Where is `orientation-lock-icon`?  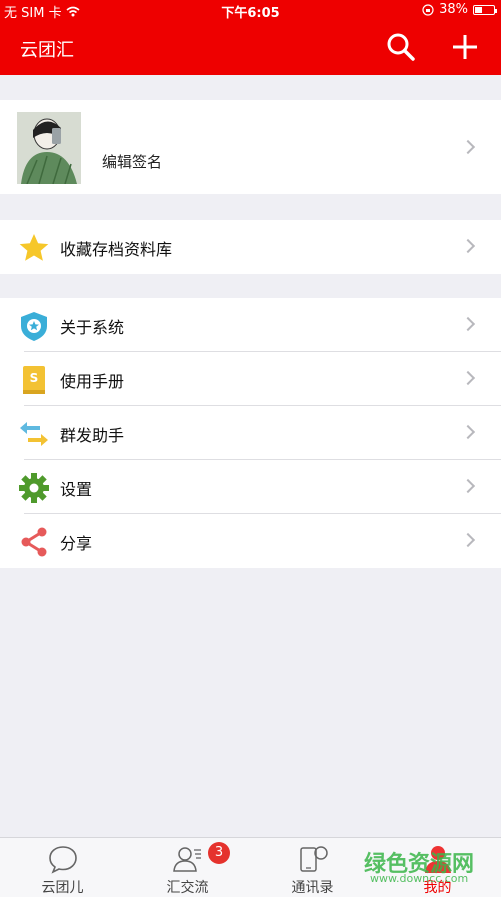
orientation-lock-icon is located at coordinates (428, 9).